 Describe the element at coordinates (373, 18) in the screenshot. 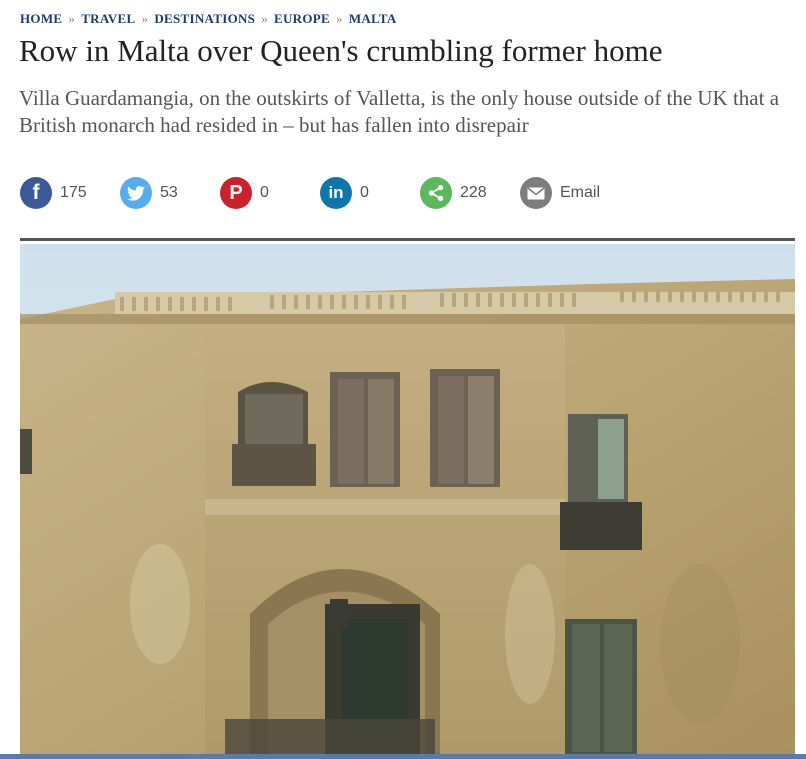

I see `breadcrumb-malta: MALTA` at that location.